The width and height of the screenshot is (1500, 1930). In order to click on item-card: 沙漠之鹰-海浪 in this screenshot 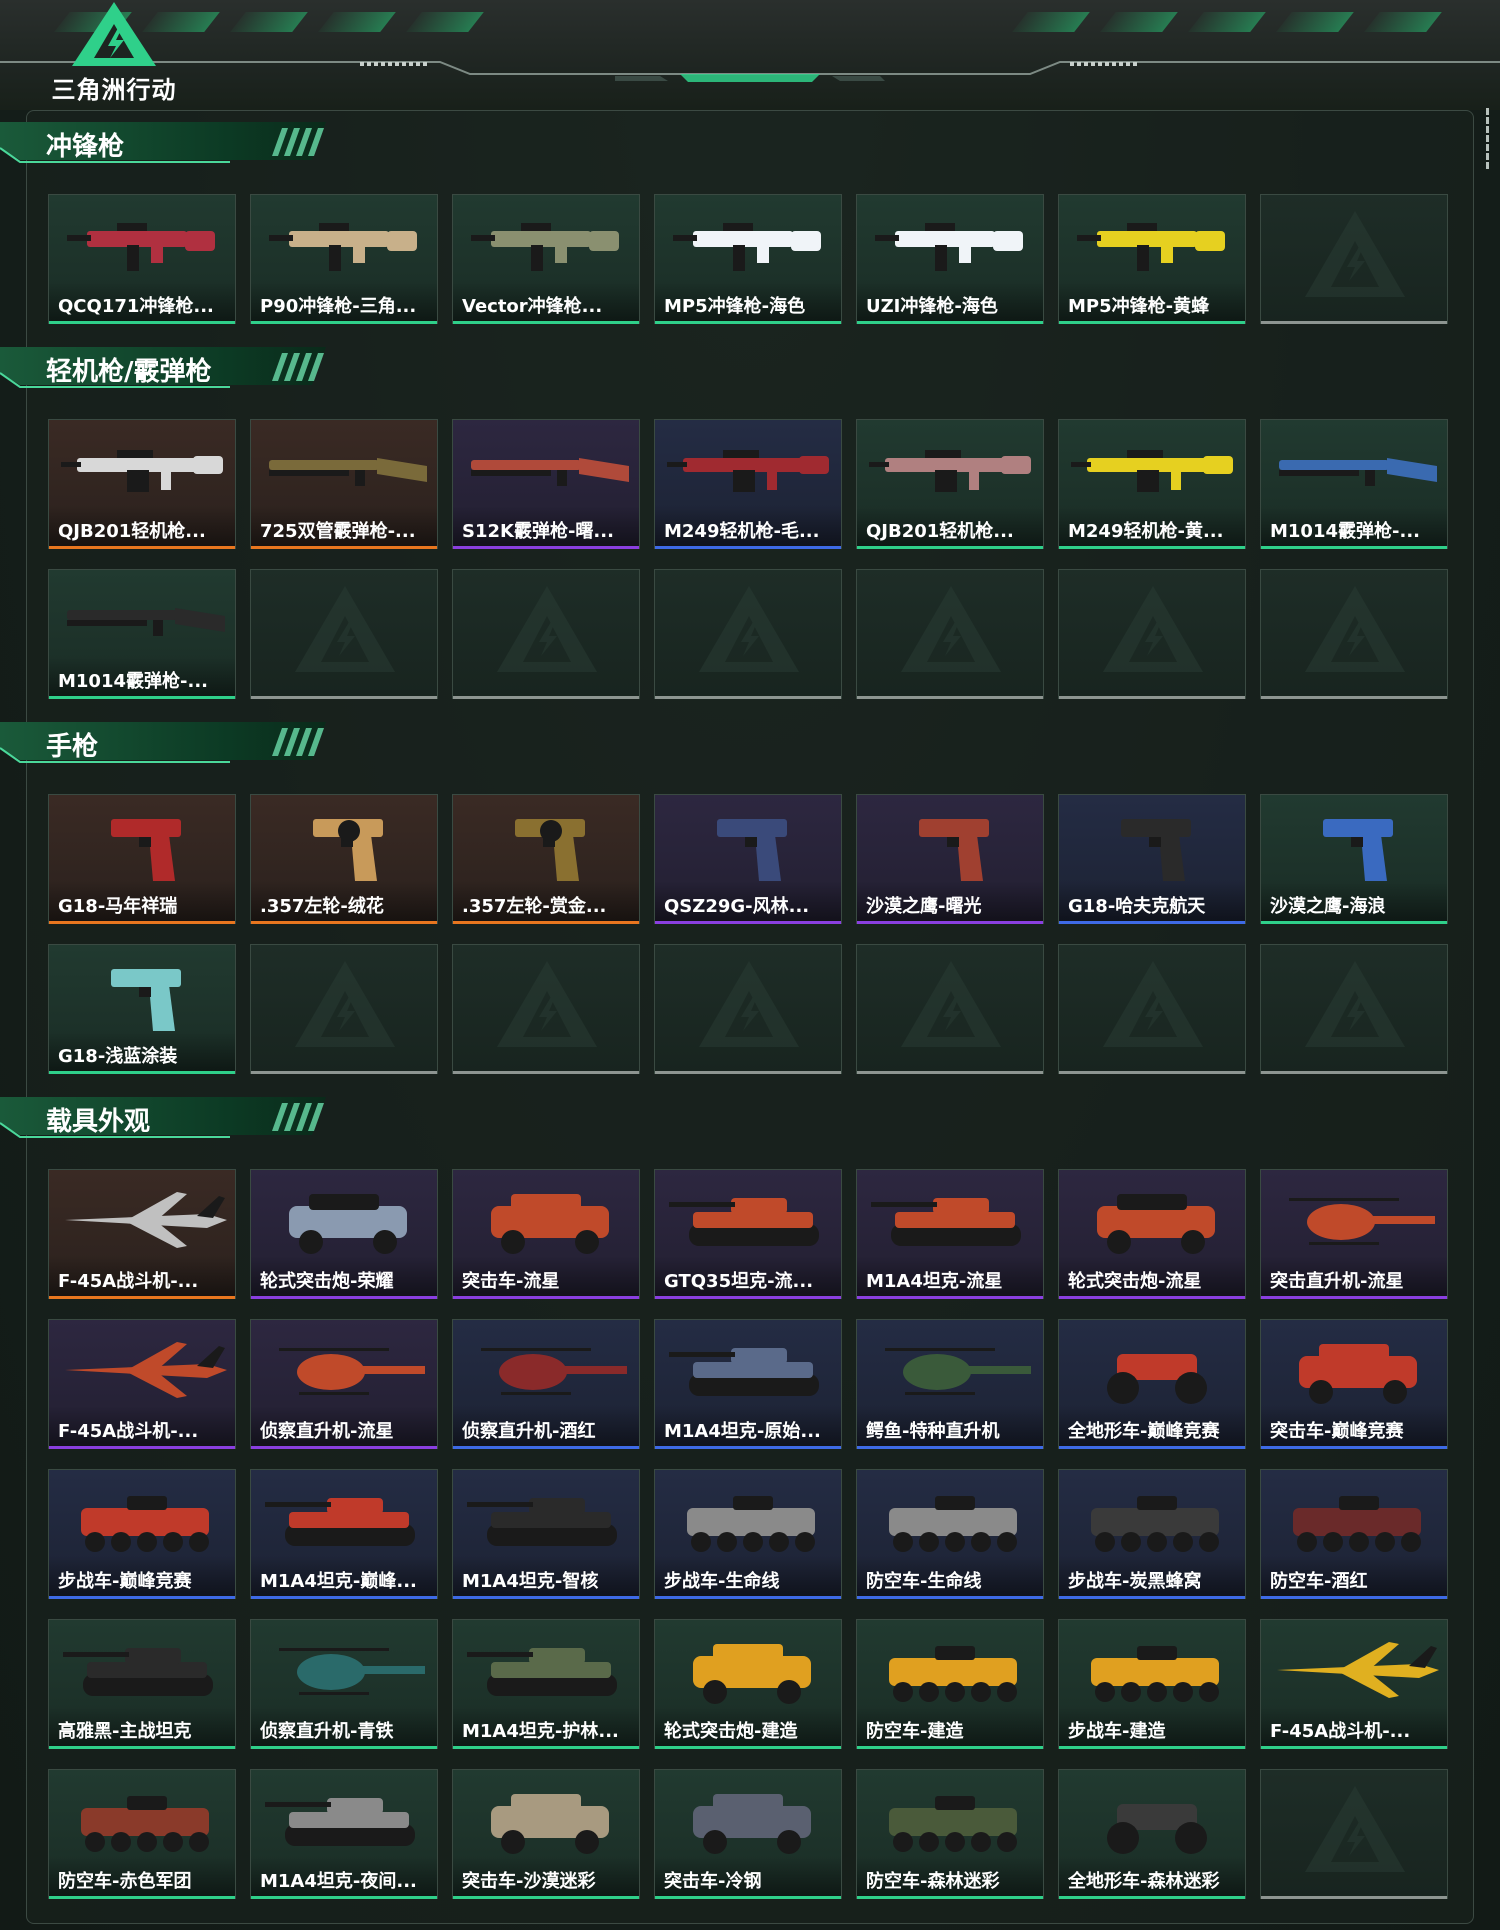, I will do `click(1354, 859)`.